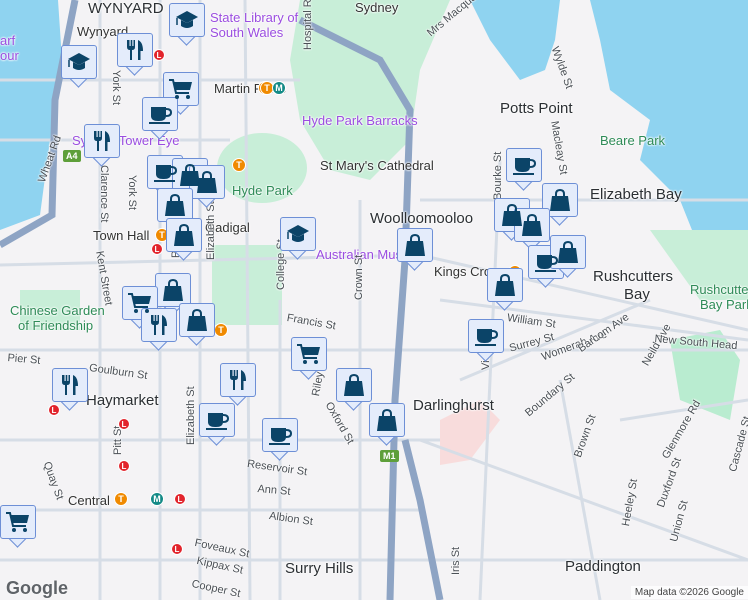  I want to click on google-logo: Google, so click(37, 588).